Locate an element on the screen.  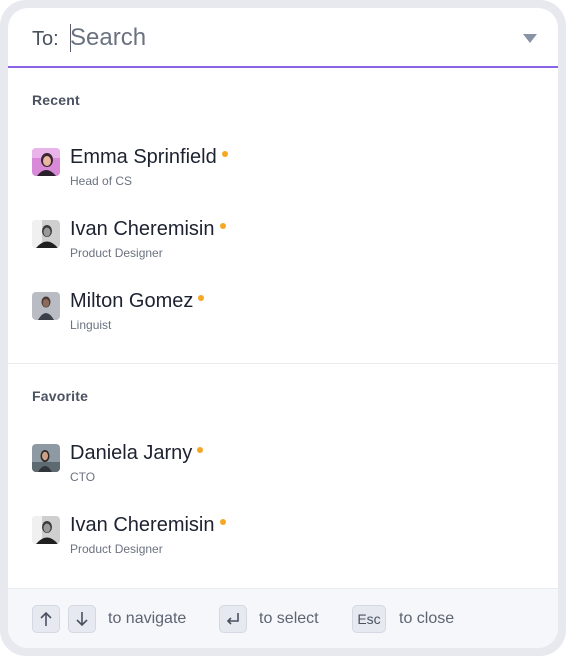
select-hint: to select is located at coordinates (289, 618).